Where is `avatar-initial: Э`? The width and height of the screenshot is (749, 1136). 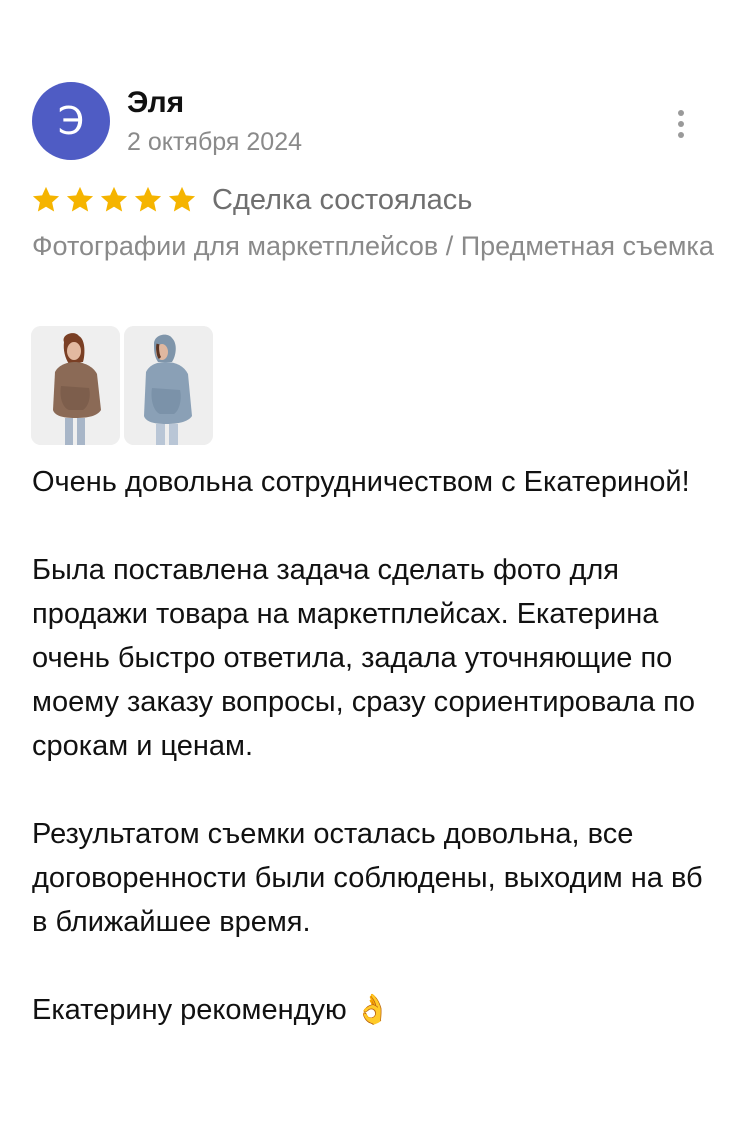 avatar-initial: Э is located at coordinates (71, 121).